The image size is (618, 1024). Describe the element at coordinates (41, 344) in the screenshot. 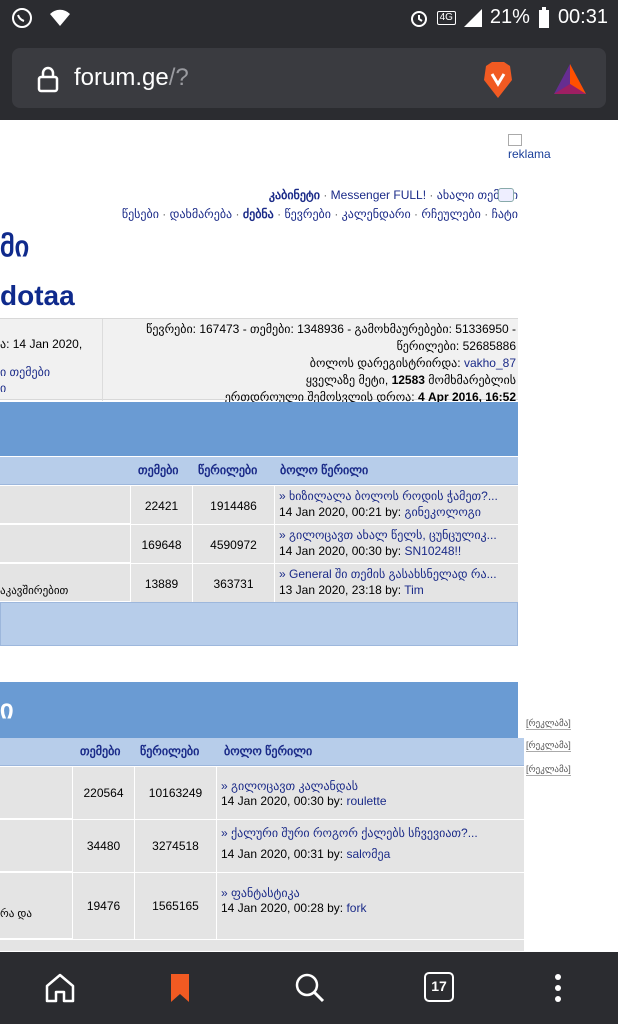

I see `last-visit-text: ა: 14 Jan 2020,` at that location.